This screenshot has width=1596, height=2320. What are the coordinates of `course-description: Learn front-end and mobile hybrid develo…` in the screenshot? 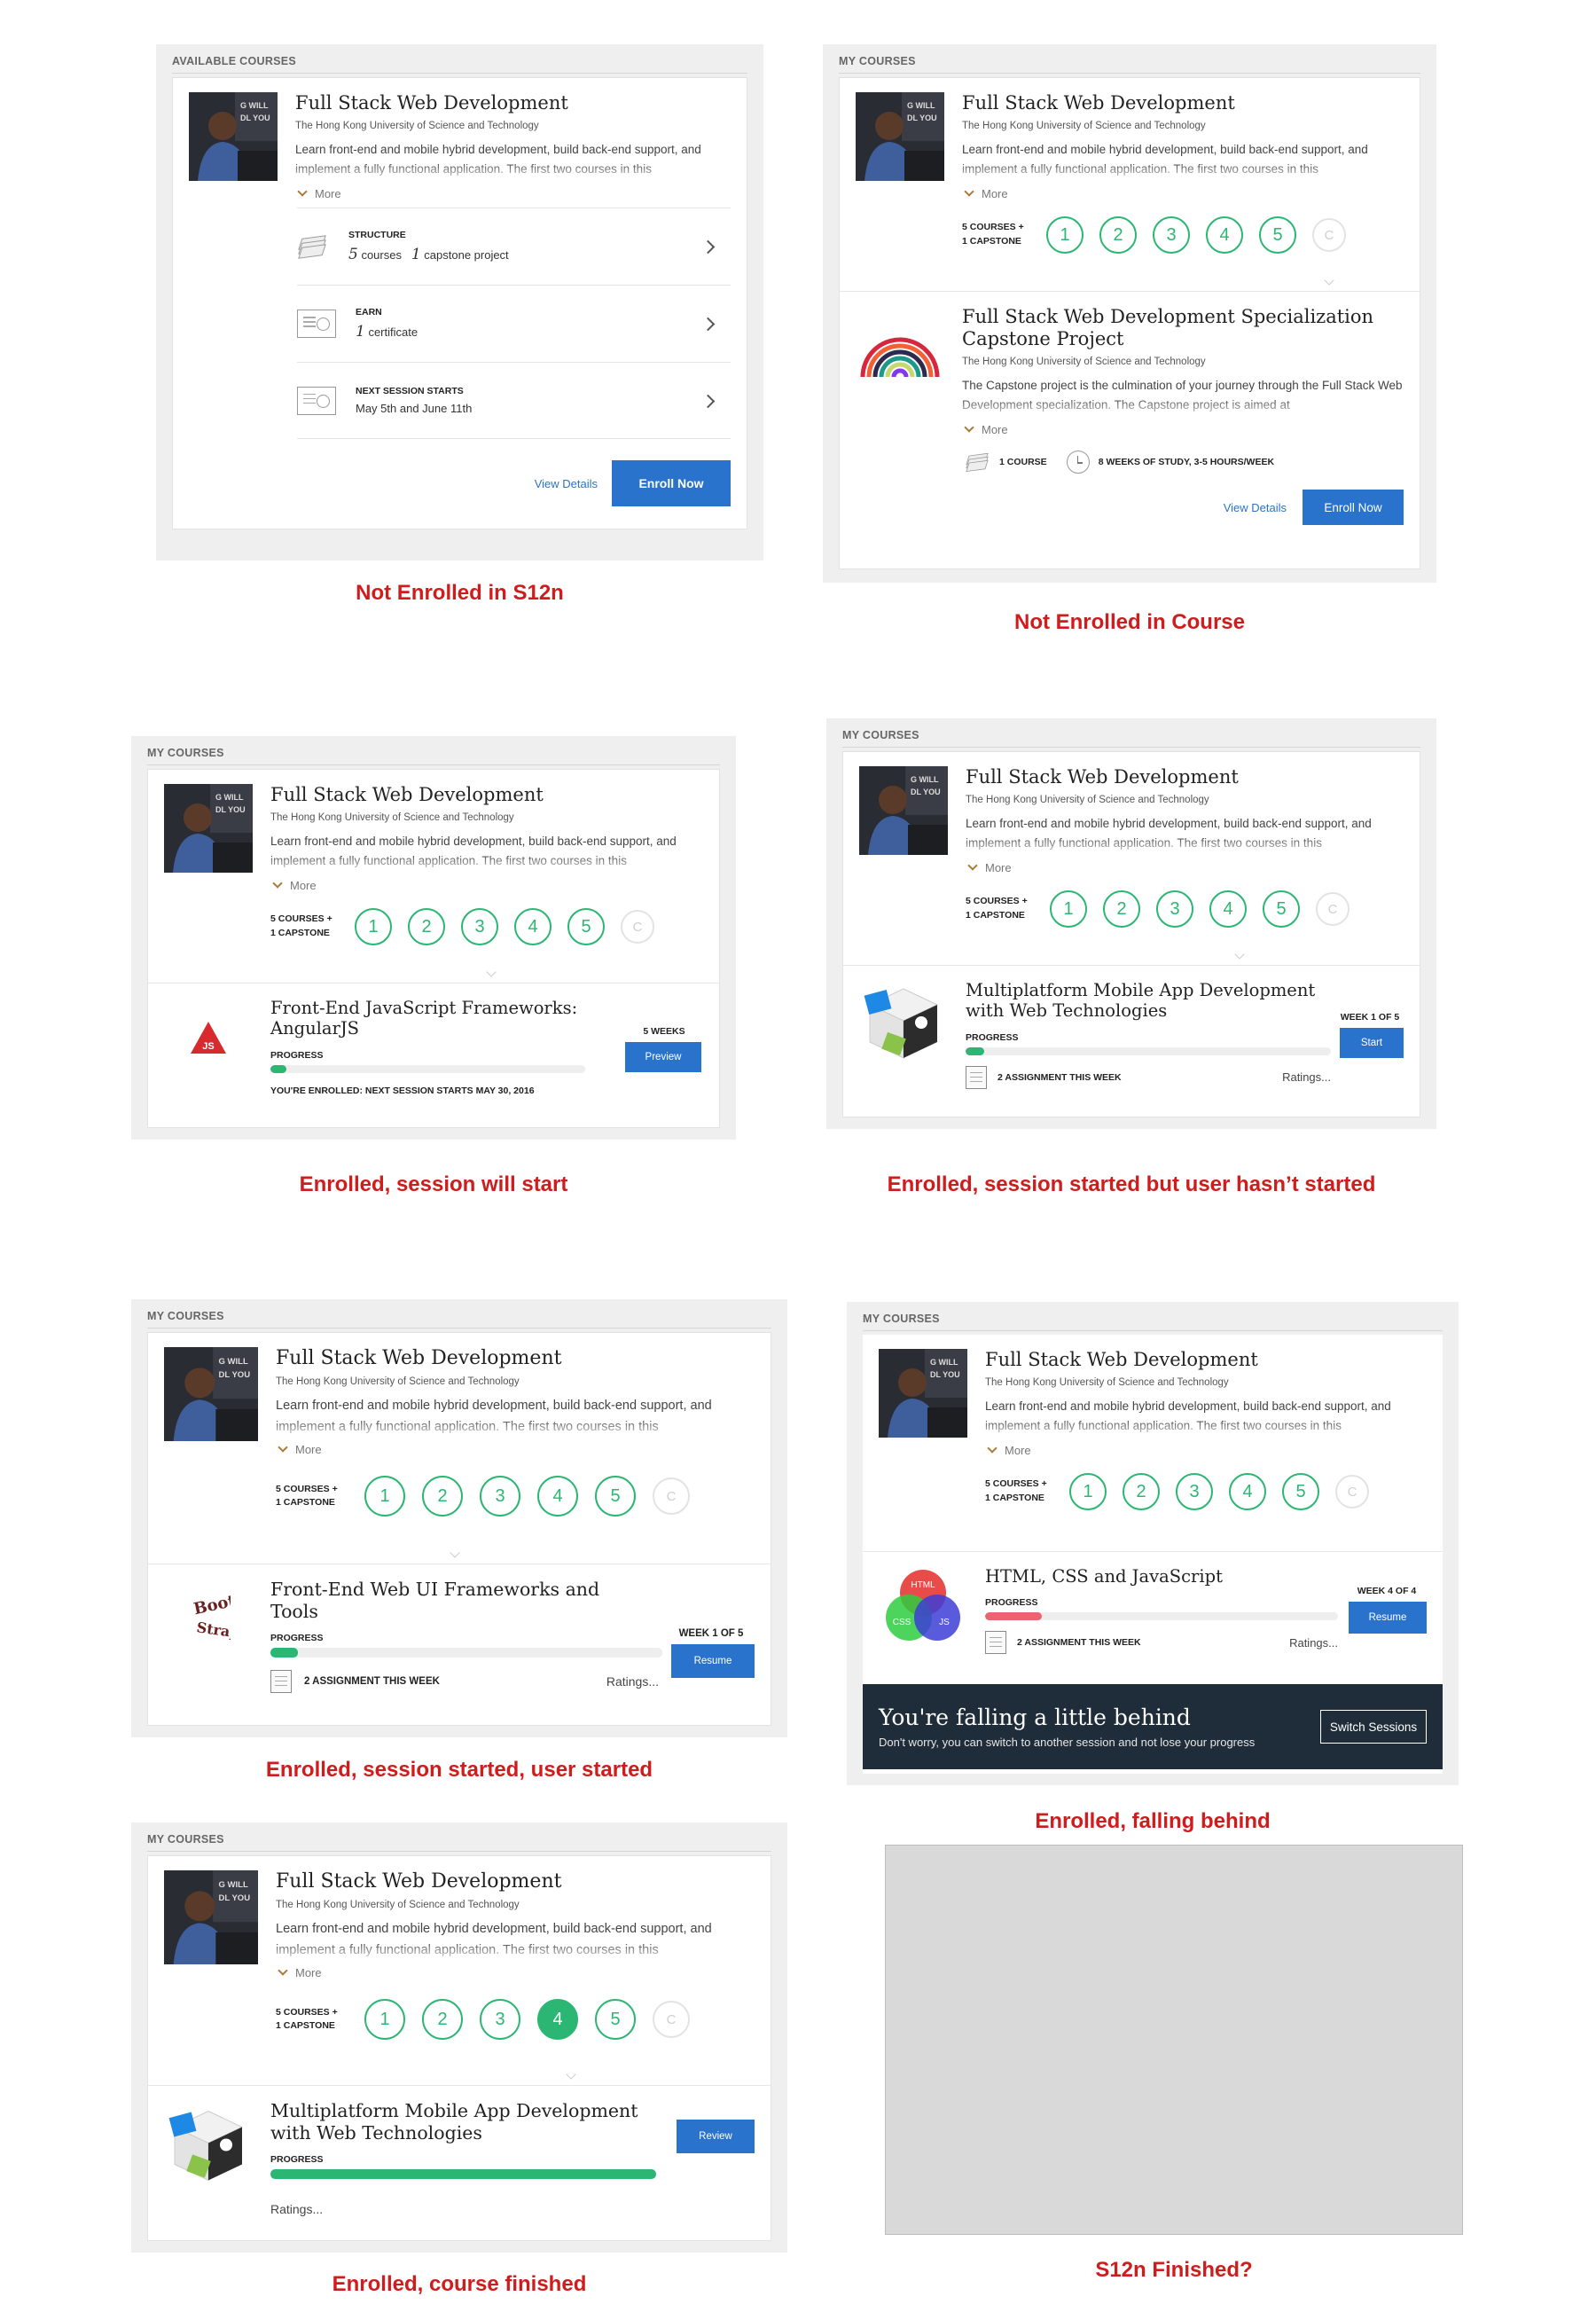 It's located at (1169, 833).